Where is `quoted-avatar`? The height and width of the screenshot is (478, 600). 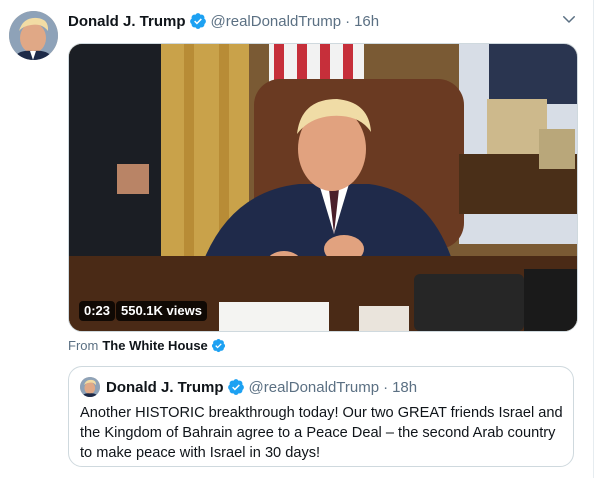 quoted-avatar is located at coordinates (90, 387).